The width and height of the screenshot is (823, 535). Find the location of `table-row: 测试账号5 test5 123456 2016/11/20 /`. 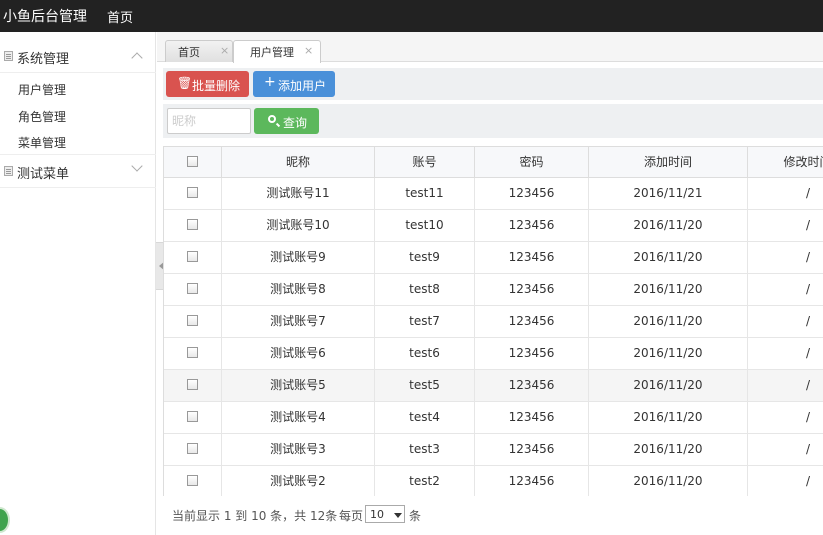

table-row: 测试账号5 test5 123456 2016/11/20 / is located at coordinates (493, 386).